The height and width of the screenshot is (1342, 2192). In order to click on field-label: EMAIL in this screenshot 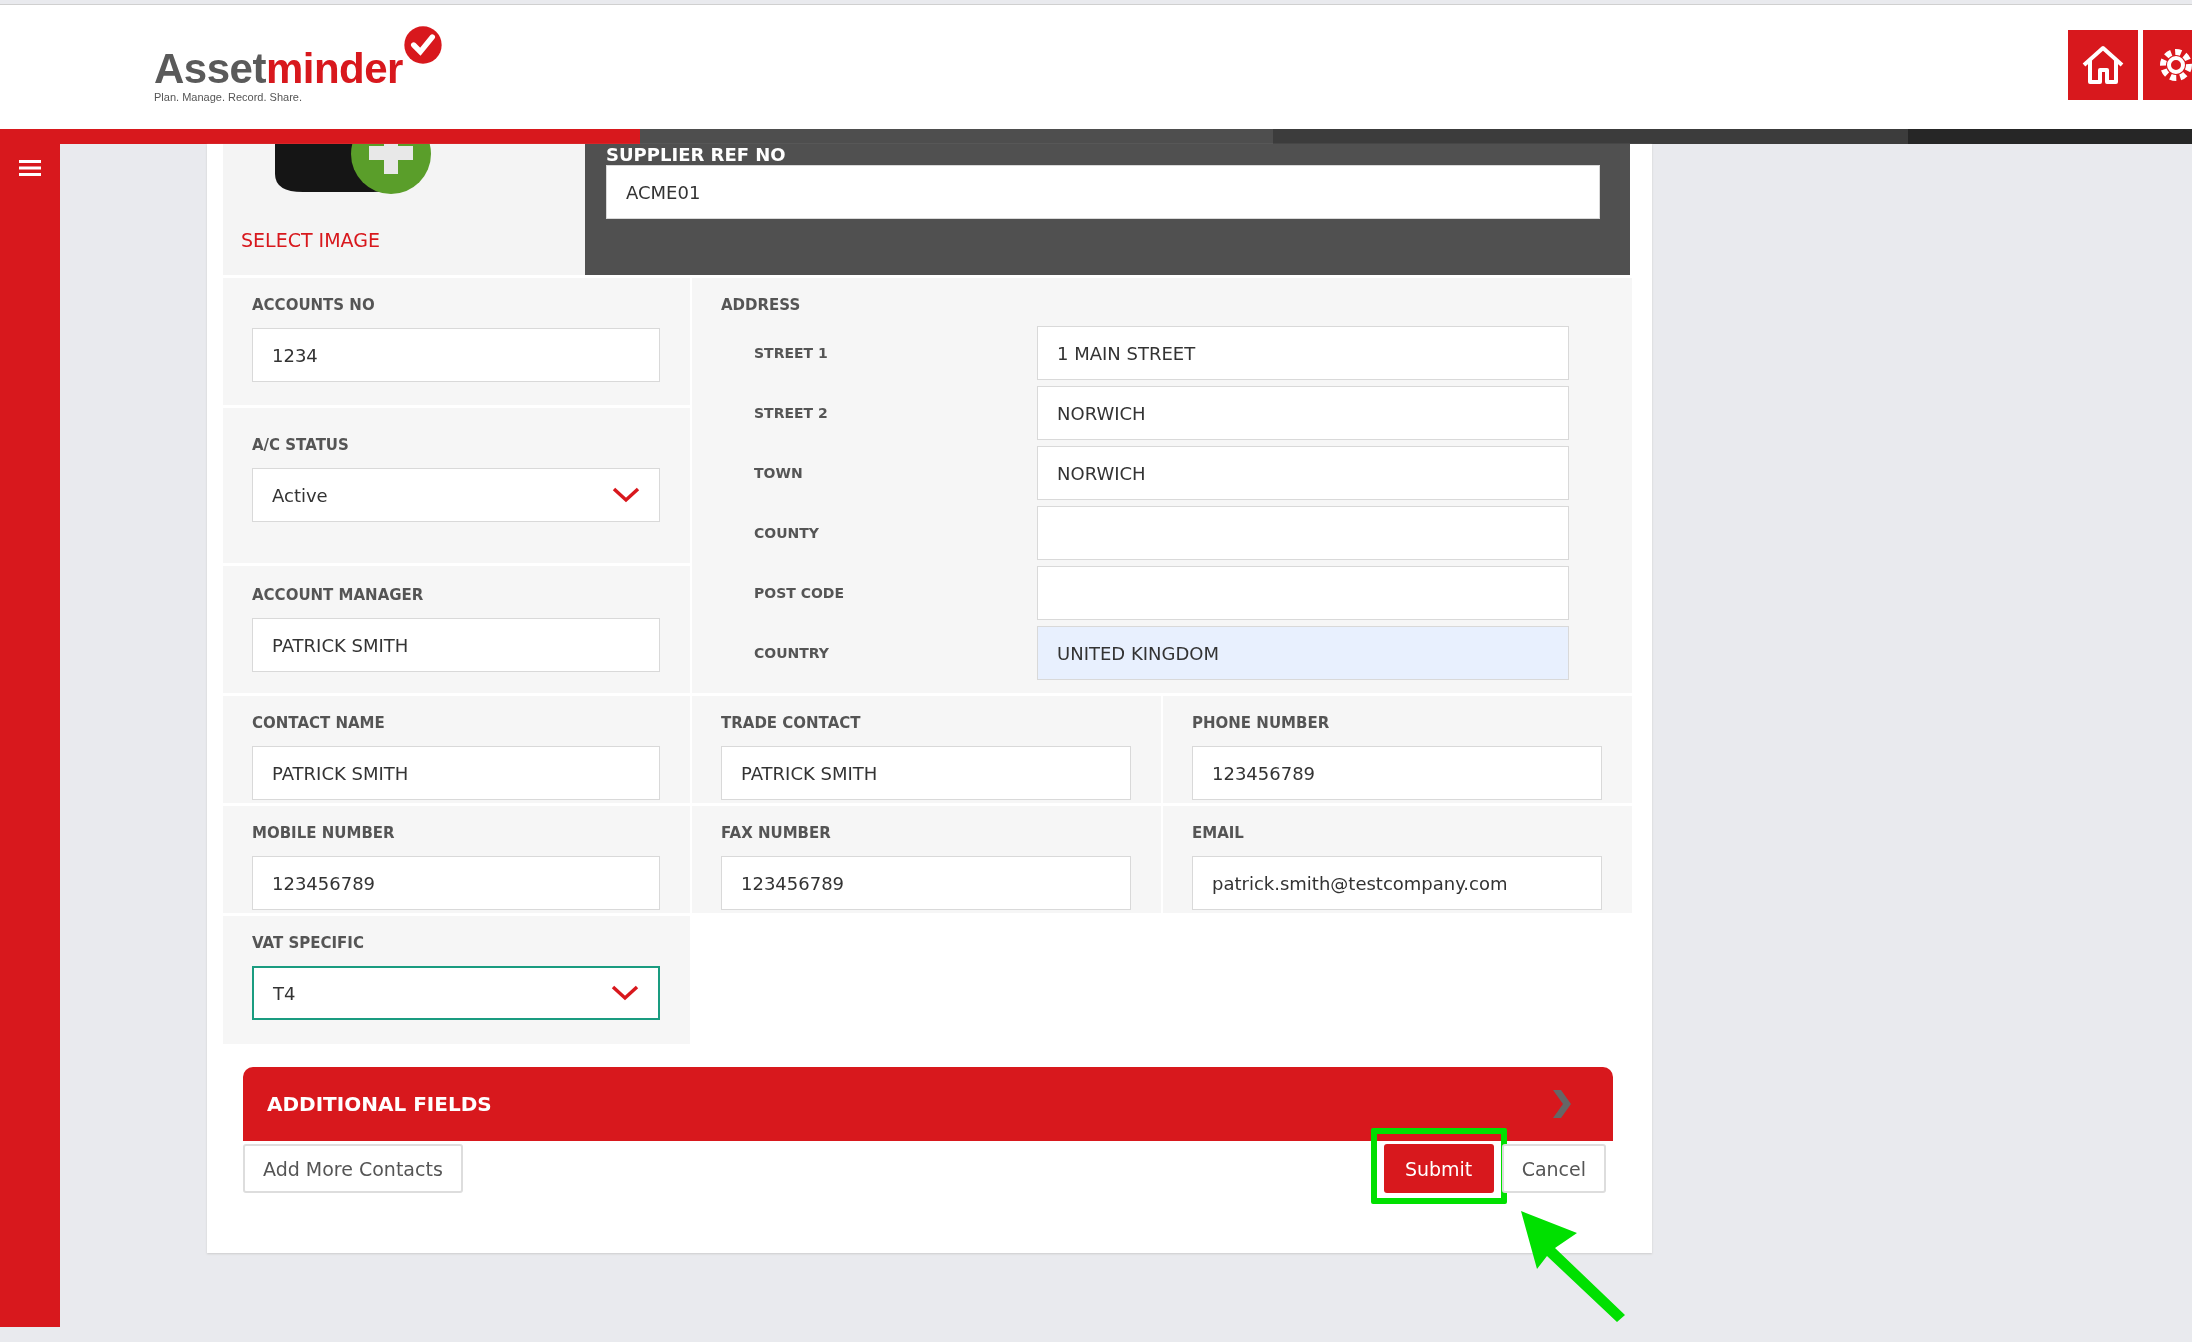, I will do `click(1218, 833)`.